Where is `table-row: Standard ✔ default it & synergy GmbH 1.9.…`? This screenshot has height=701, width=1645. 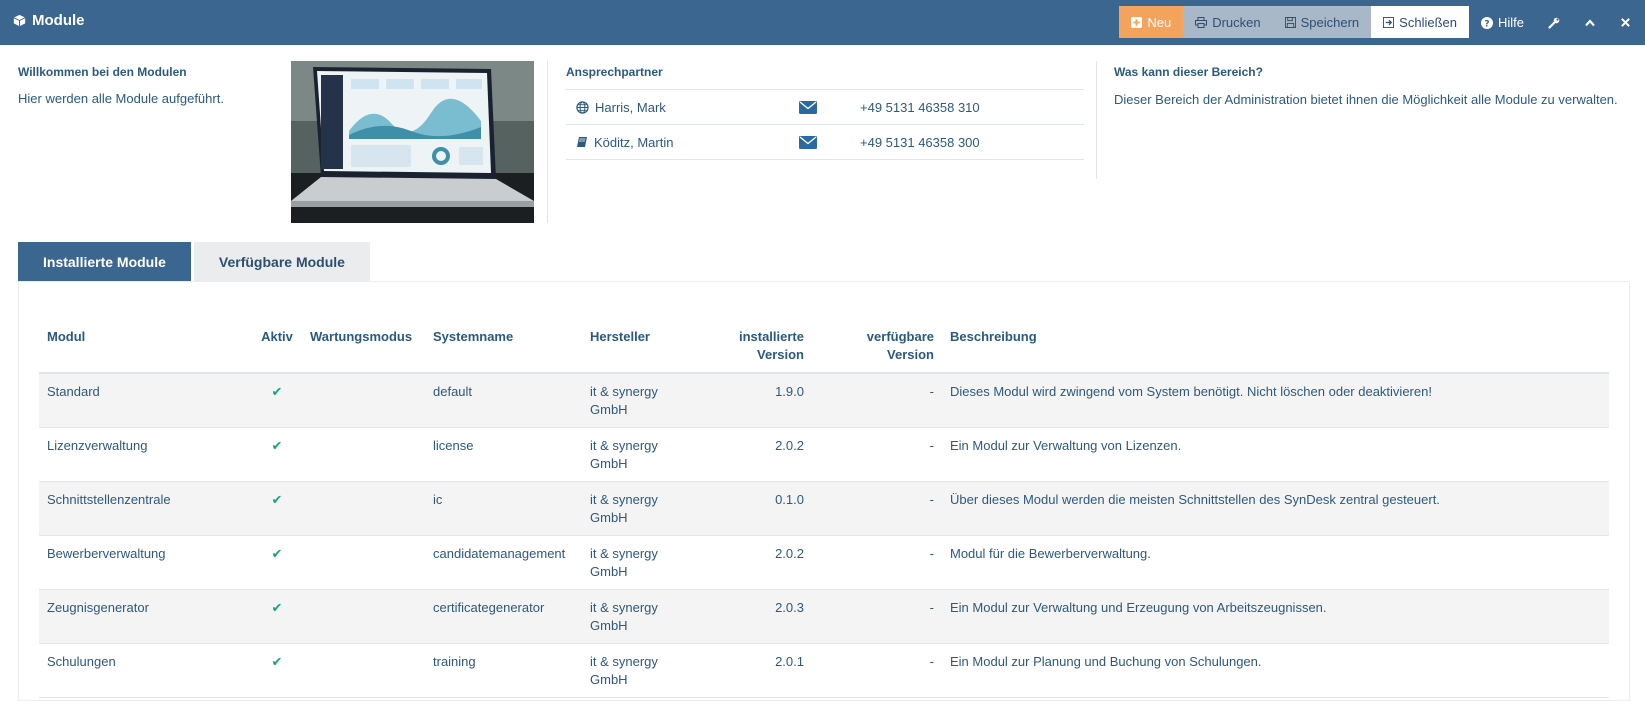
table-row: Standard ✔ default it & synergy GmbH 1.9.… is located at coordinates (824, 400).